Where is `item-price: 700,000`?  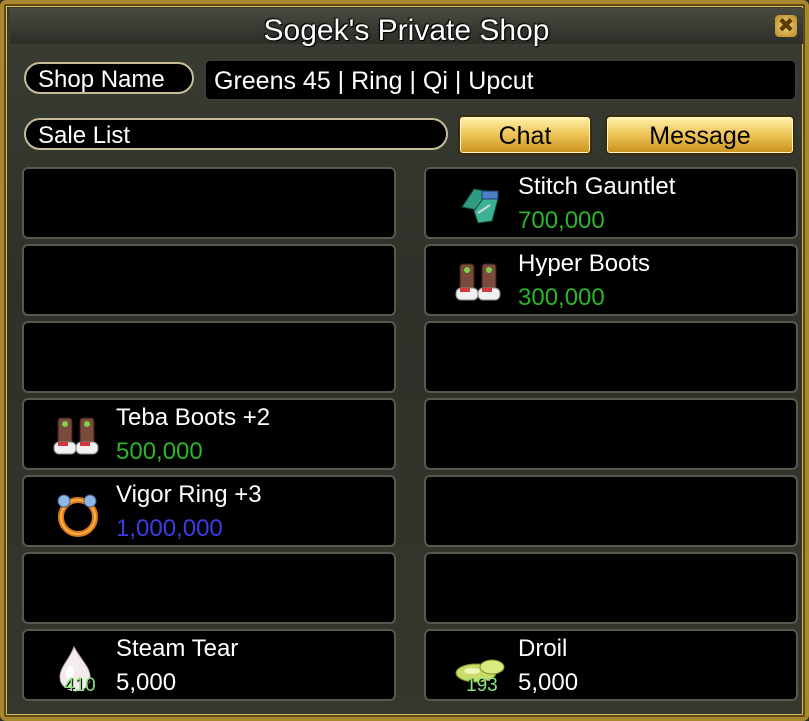
item-price: 700,000 is located at coordinates (561, 220).